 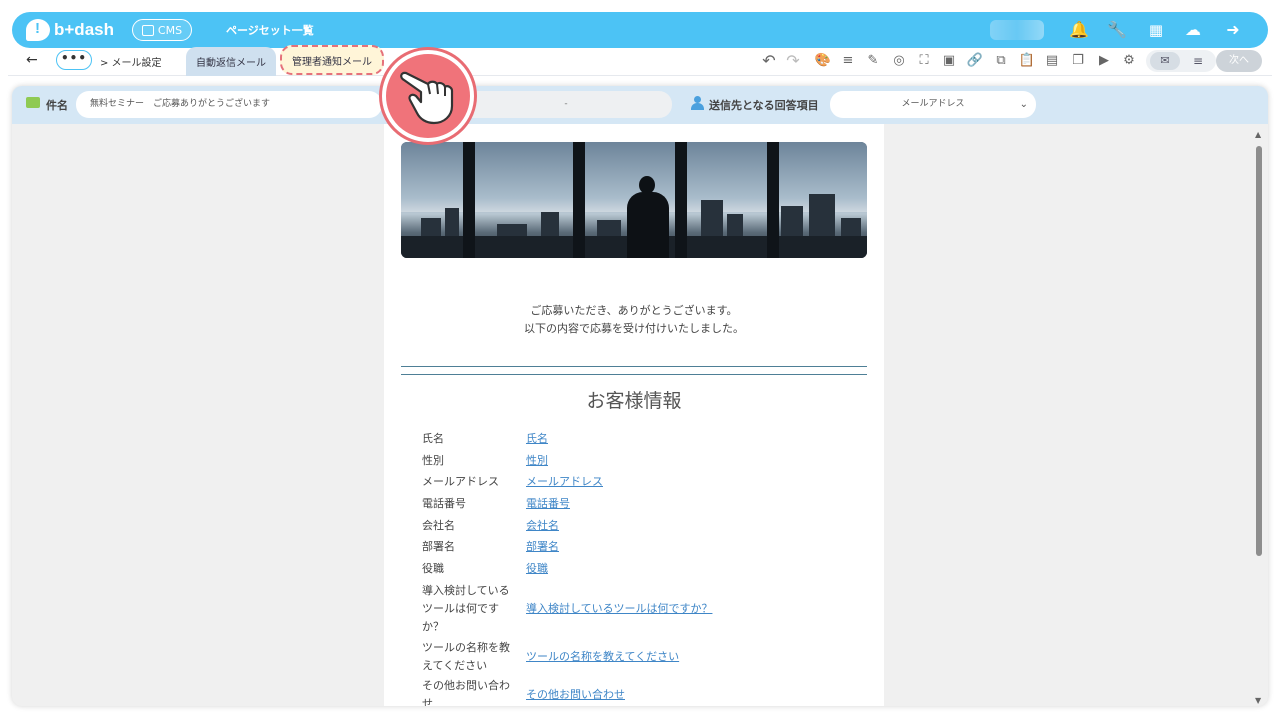 I want to click on logo-text: b+dash, so click(x=84, y=29).